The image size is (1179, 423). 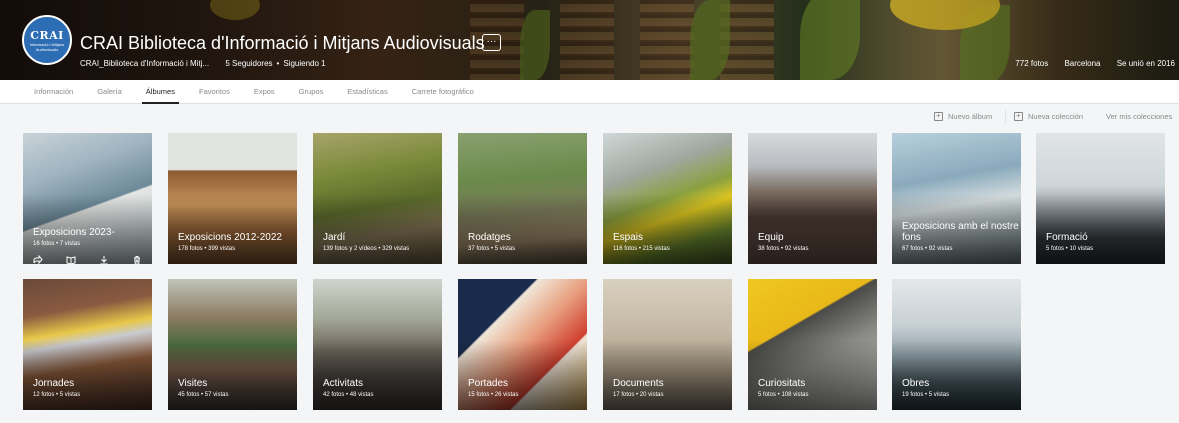 What do you see at coordinates (367, 91) in the screenshot?
I see `tab-estadisticas: Estadísticas` at bounding box center [367, 91].